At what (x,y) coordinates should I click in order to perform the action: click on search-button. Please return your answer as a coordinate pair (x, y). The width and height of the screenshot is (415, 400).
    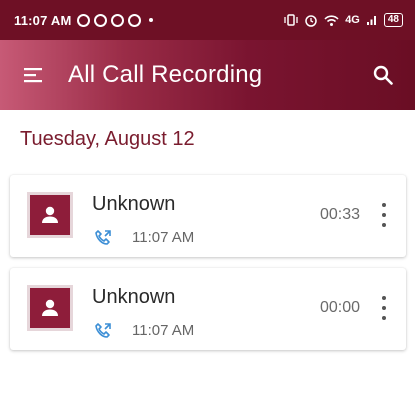
    Looking at the image, I should click on (383, 75).